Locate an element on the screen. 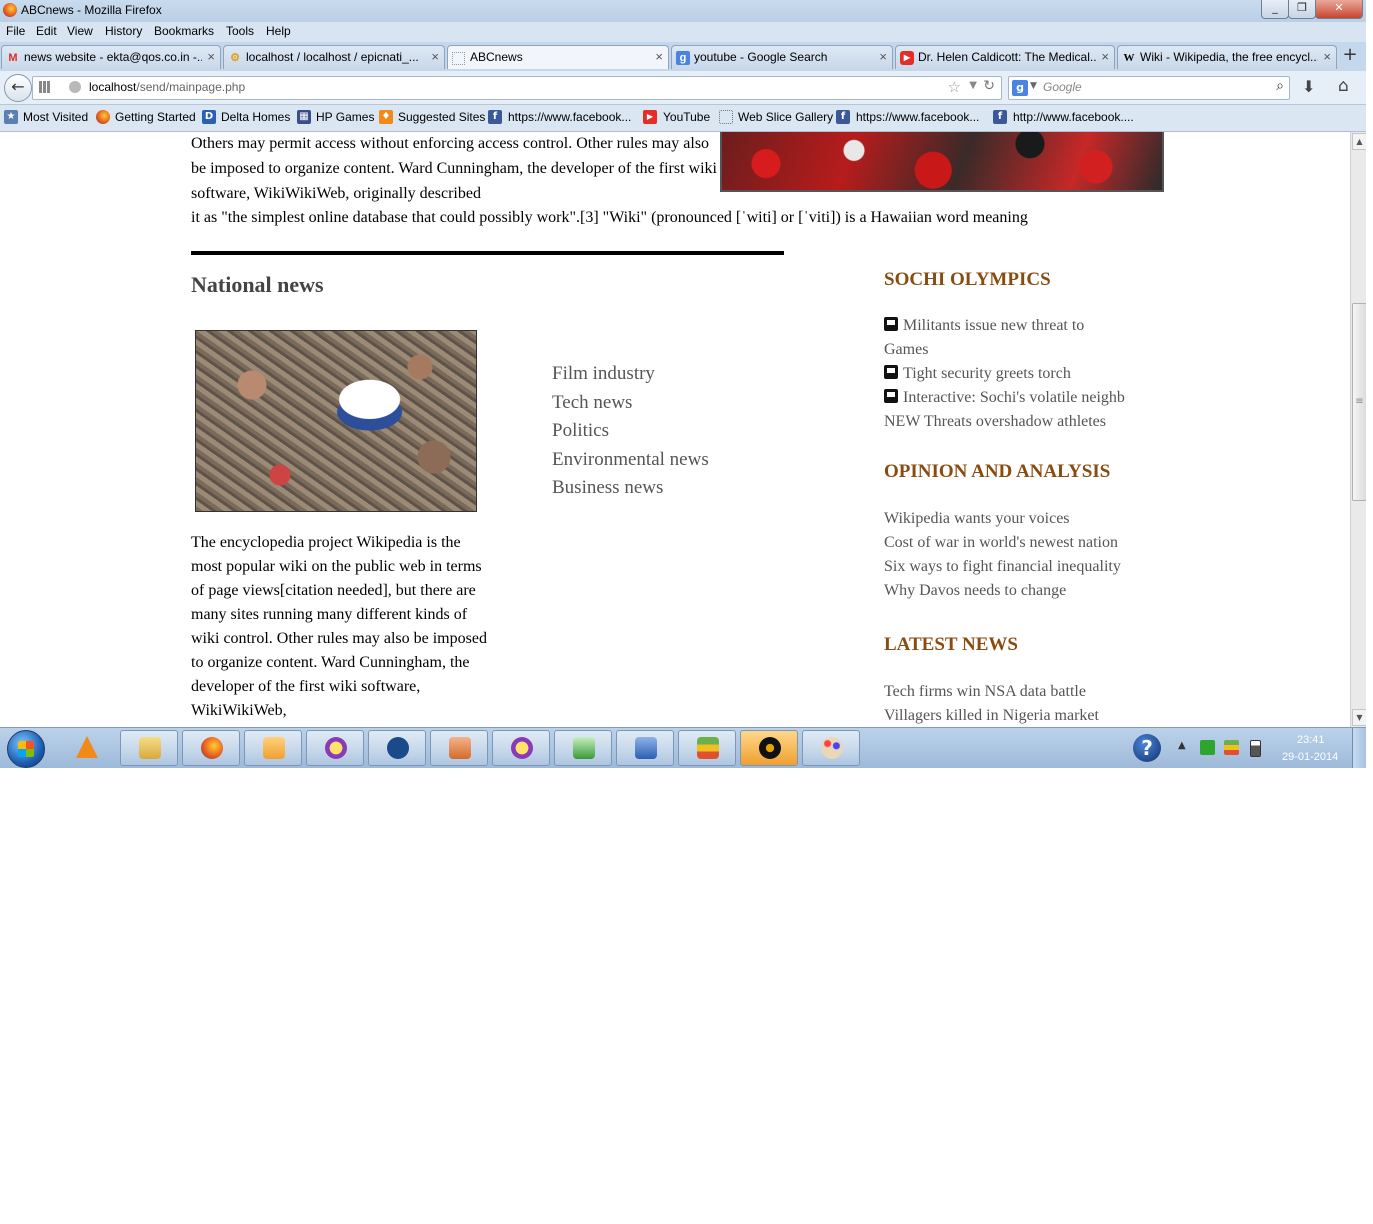 The height and width of the screenshot is (1224, 1373). bookmark-hp-games: HP Games is located at coordinates (345, 117).